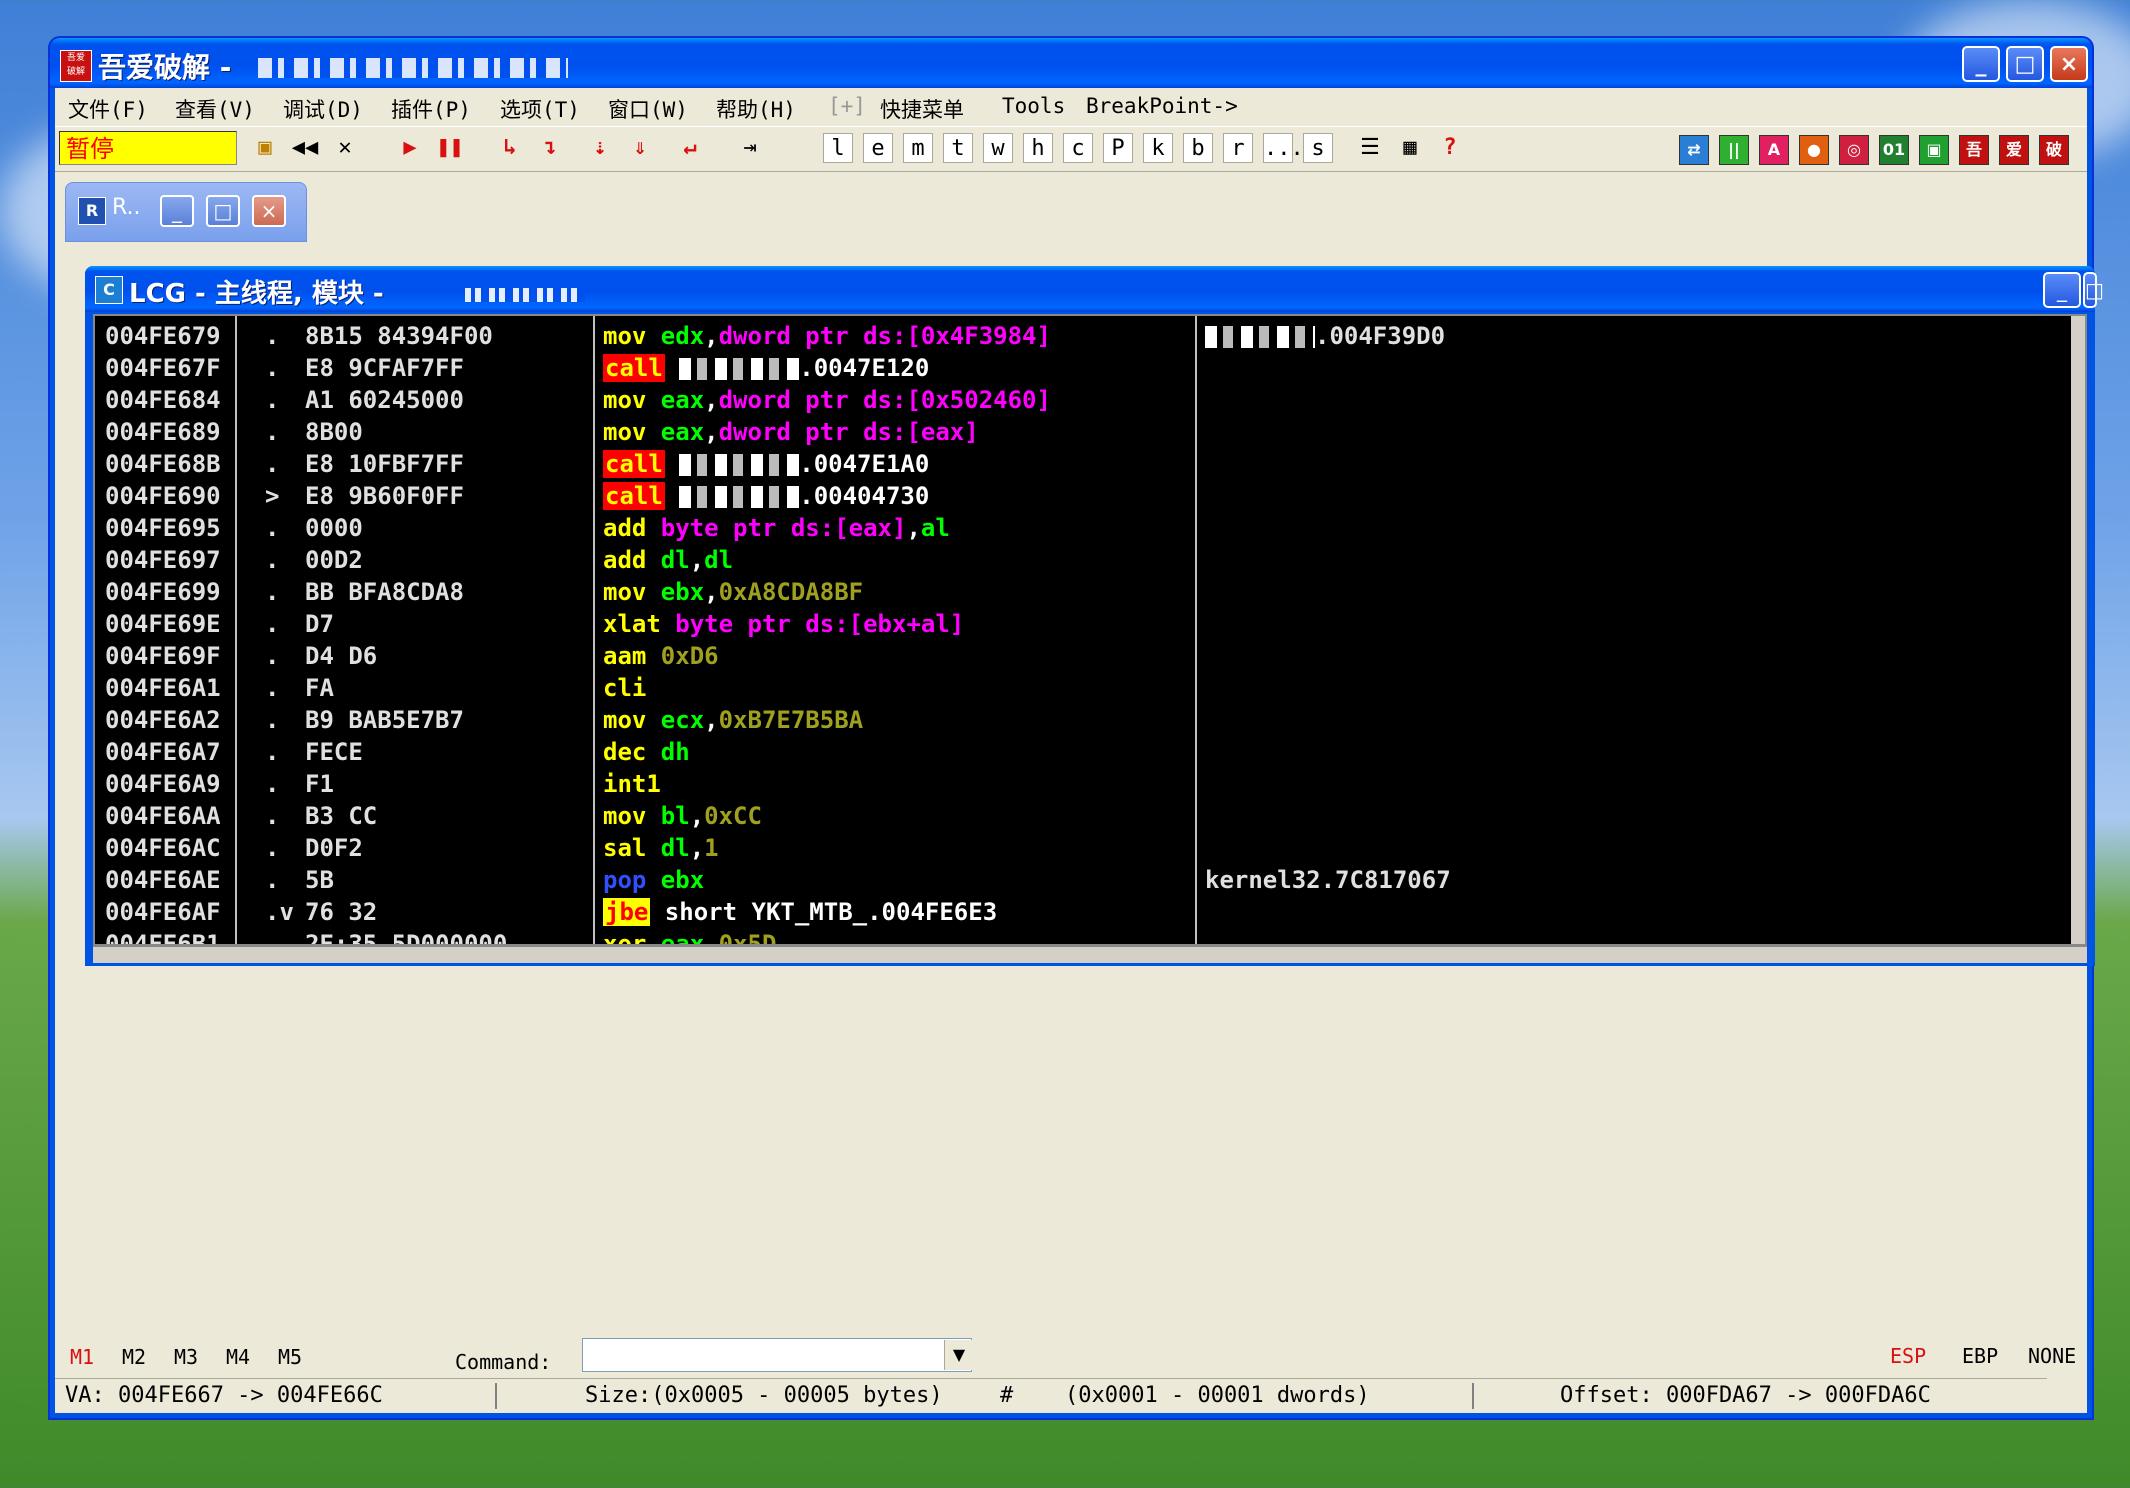 Image resolution: width=2130 pixels, height=1488 pixels. I want to click on window-button-s: s, so click(1318, 148).